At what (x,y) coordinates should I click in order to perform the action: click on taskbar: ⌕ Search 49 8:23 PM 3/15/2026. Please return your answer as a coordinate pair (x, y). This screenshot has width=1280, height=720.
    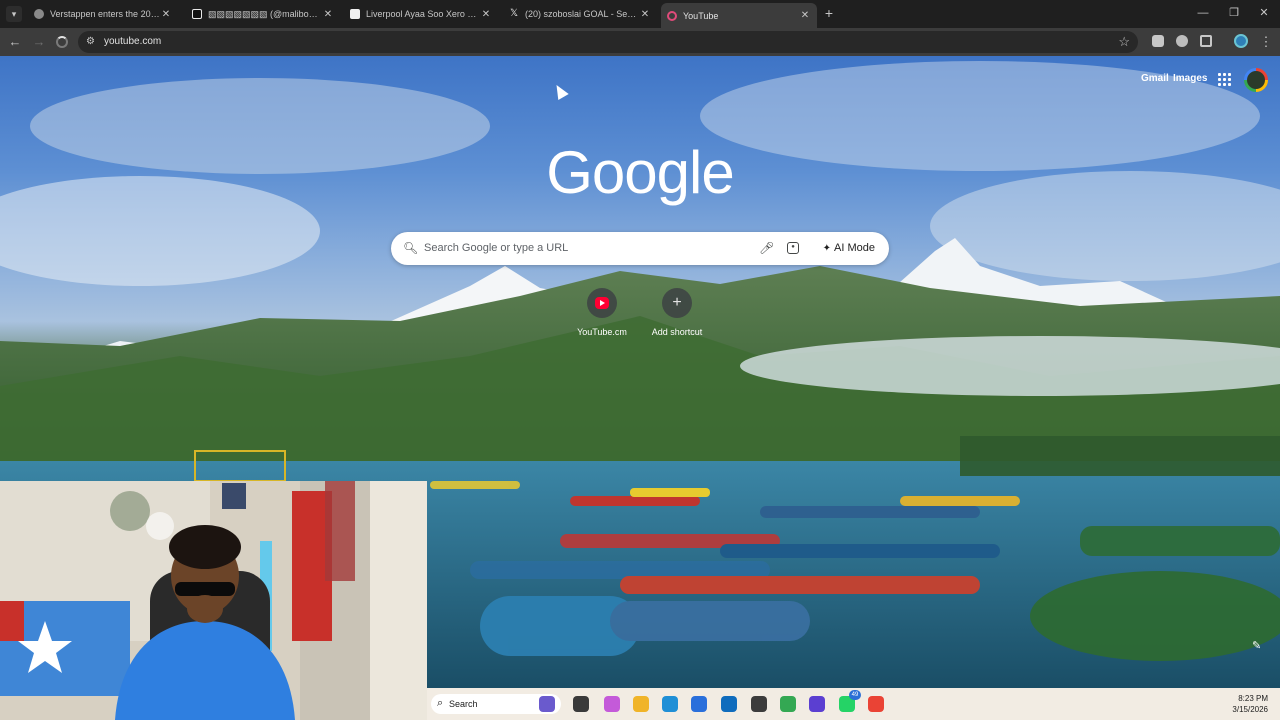
    Looking at the image, I should click on (853, 704).